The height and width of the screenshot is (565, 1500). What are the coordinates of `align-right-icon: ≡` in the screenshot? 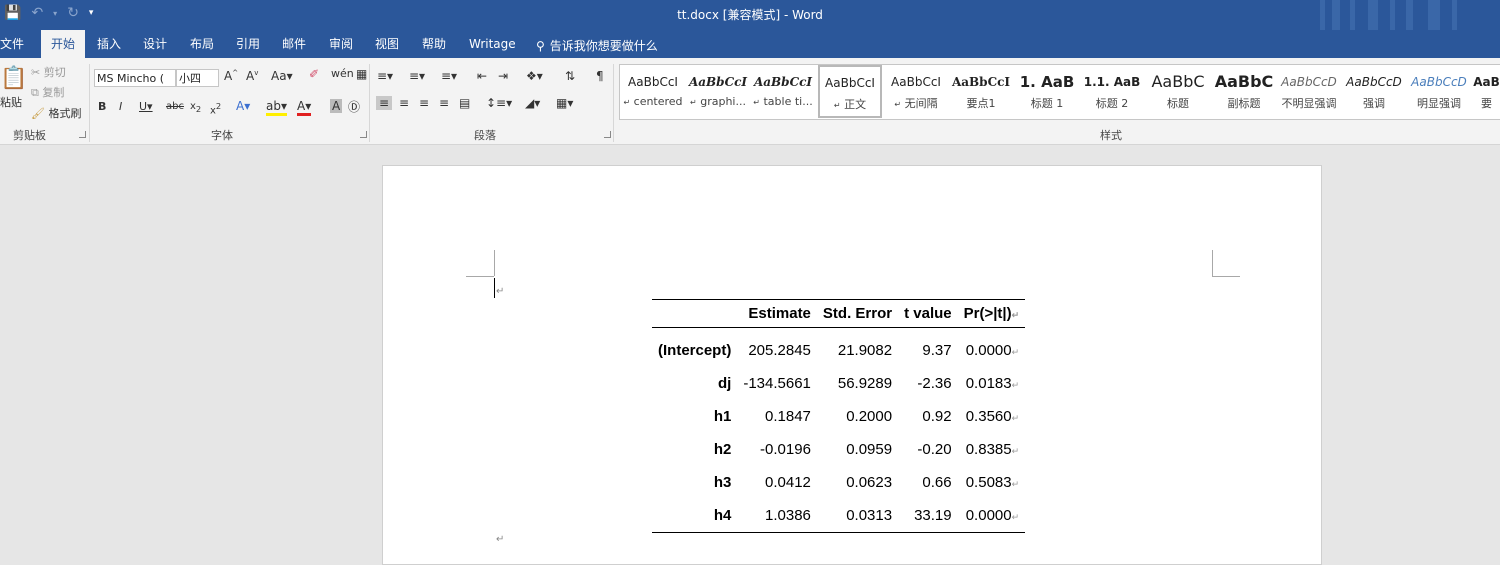 It's located at (424, 103).